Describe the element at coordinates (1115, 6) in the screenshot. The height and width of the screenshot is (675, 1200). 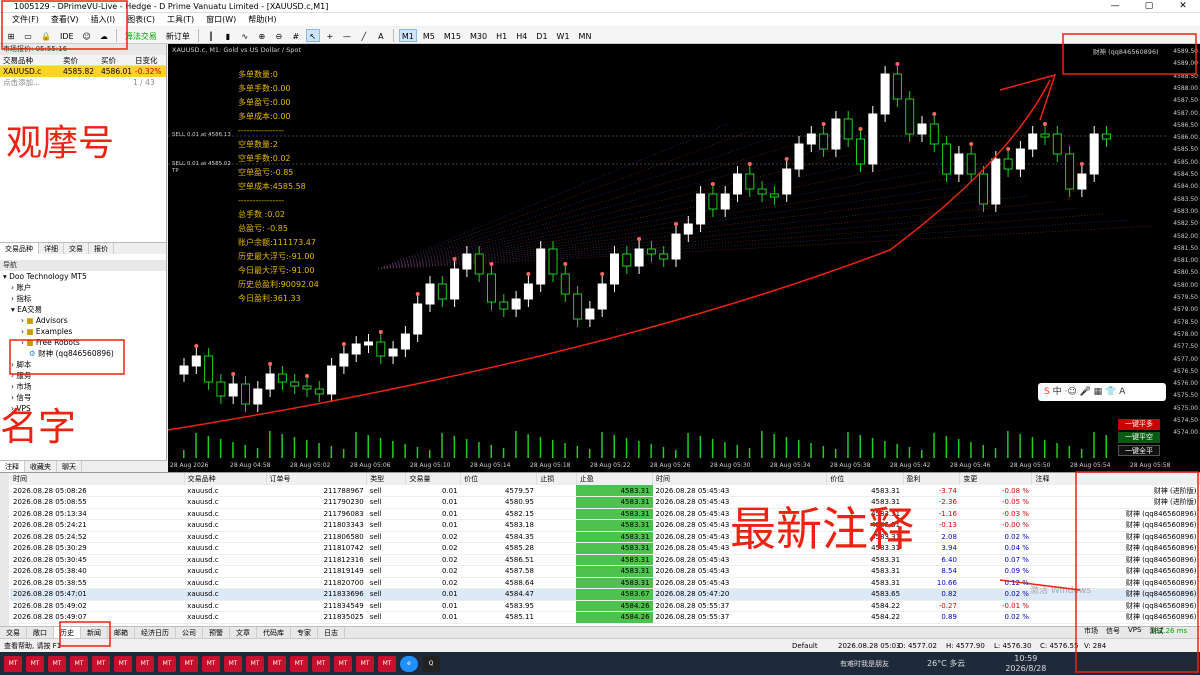
I see `minimize-button: —` at that location.